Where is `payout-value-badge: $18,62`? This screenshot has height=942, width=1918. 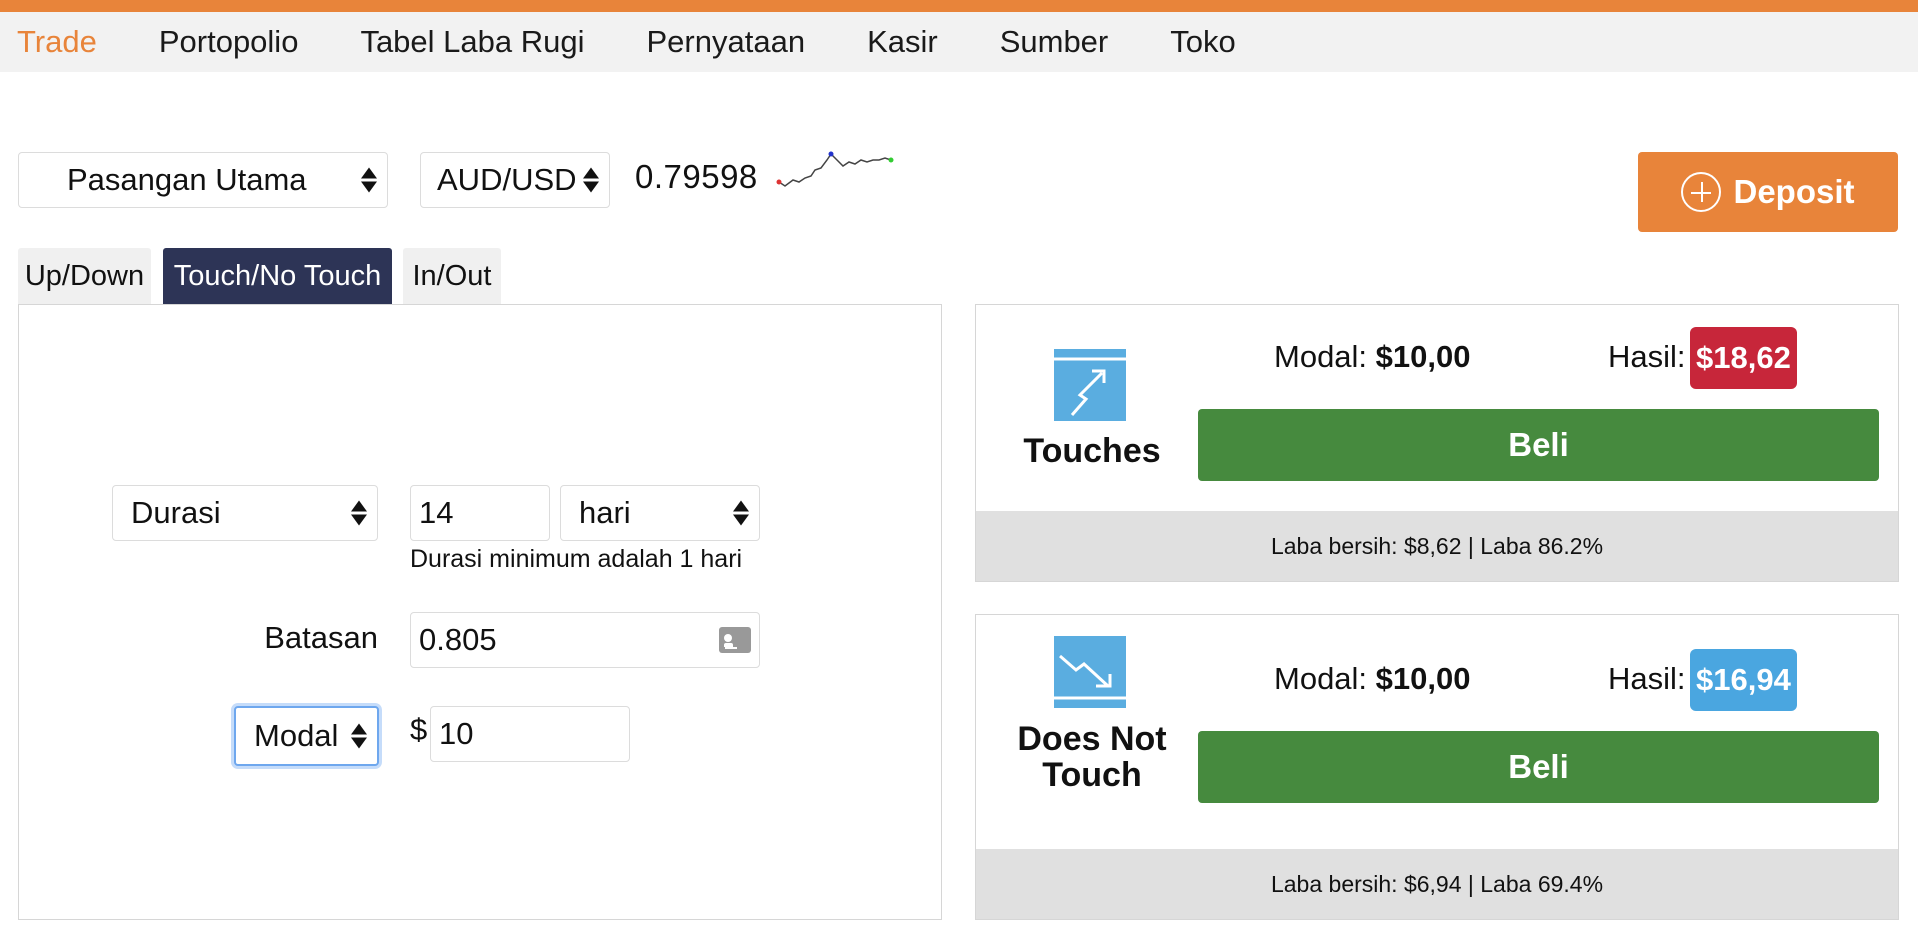
payout-value-badge: $18,62 is located at coordinates (1743, 358).